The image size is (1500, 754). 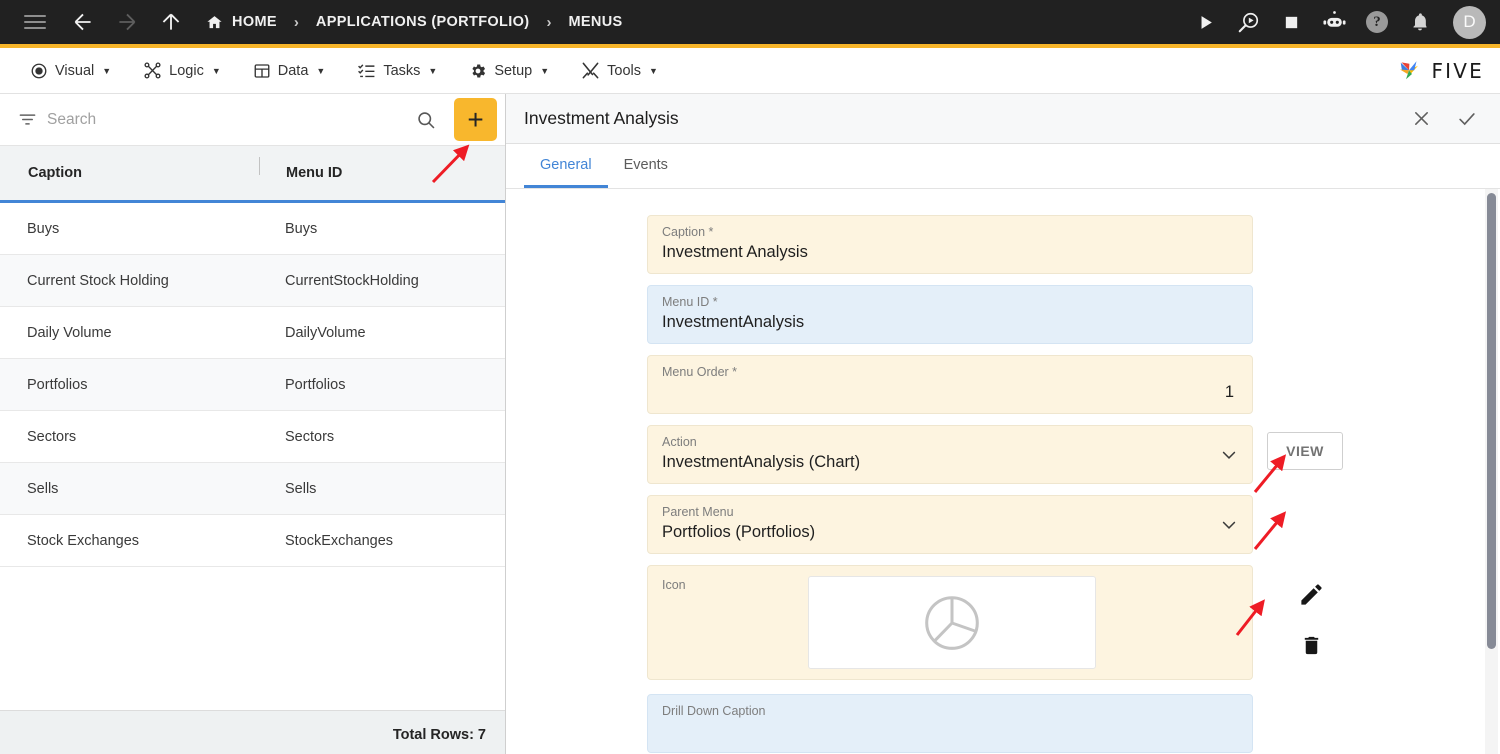 I want to click on run-button, so click(x=1205, y=22).